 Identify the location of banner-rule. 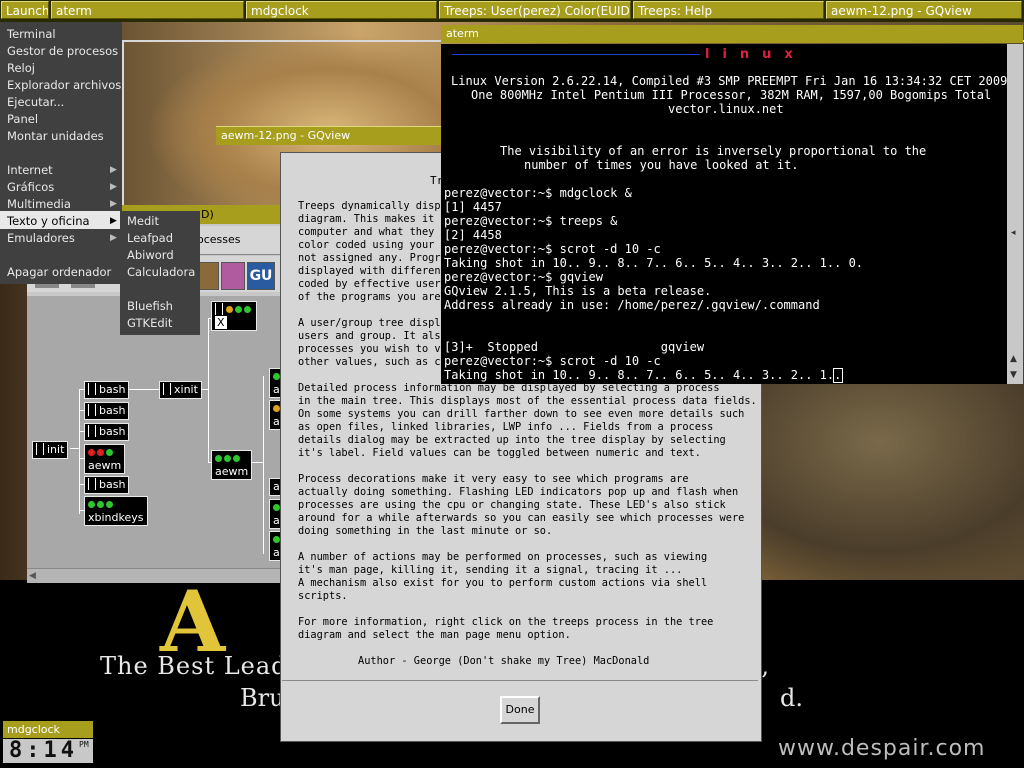
(576, 54).